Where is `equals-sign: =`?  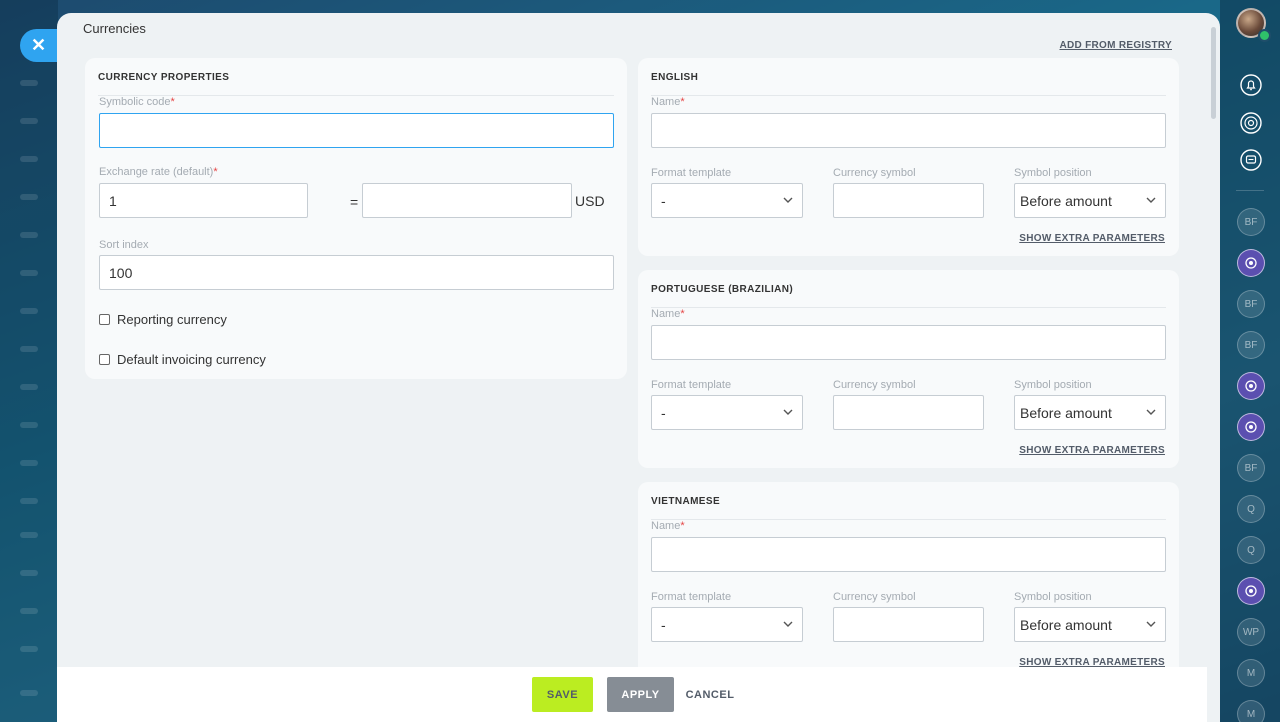 equals-sign: = is located at coordinates (354, 202).